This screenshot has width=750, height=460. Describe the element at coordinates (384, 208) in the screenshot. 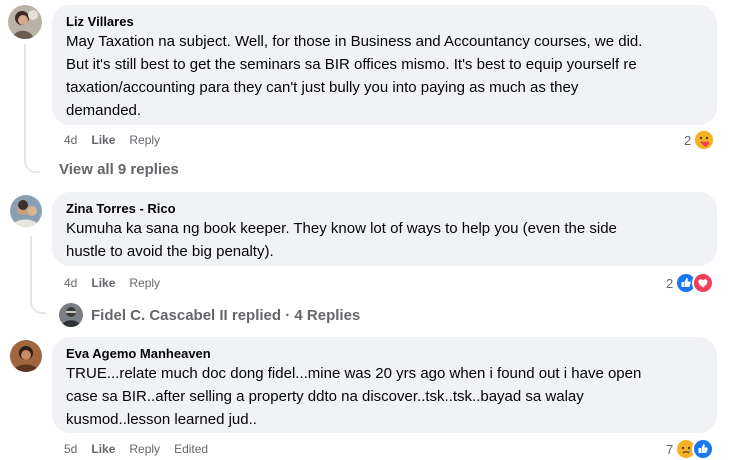

I see `comment-author: Zina Torres - Rico` at that location.